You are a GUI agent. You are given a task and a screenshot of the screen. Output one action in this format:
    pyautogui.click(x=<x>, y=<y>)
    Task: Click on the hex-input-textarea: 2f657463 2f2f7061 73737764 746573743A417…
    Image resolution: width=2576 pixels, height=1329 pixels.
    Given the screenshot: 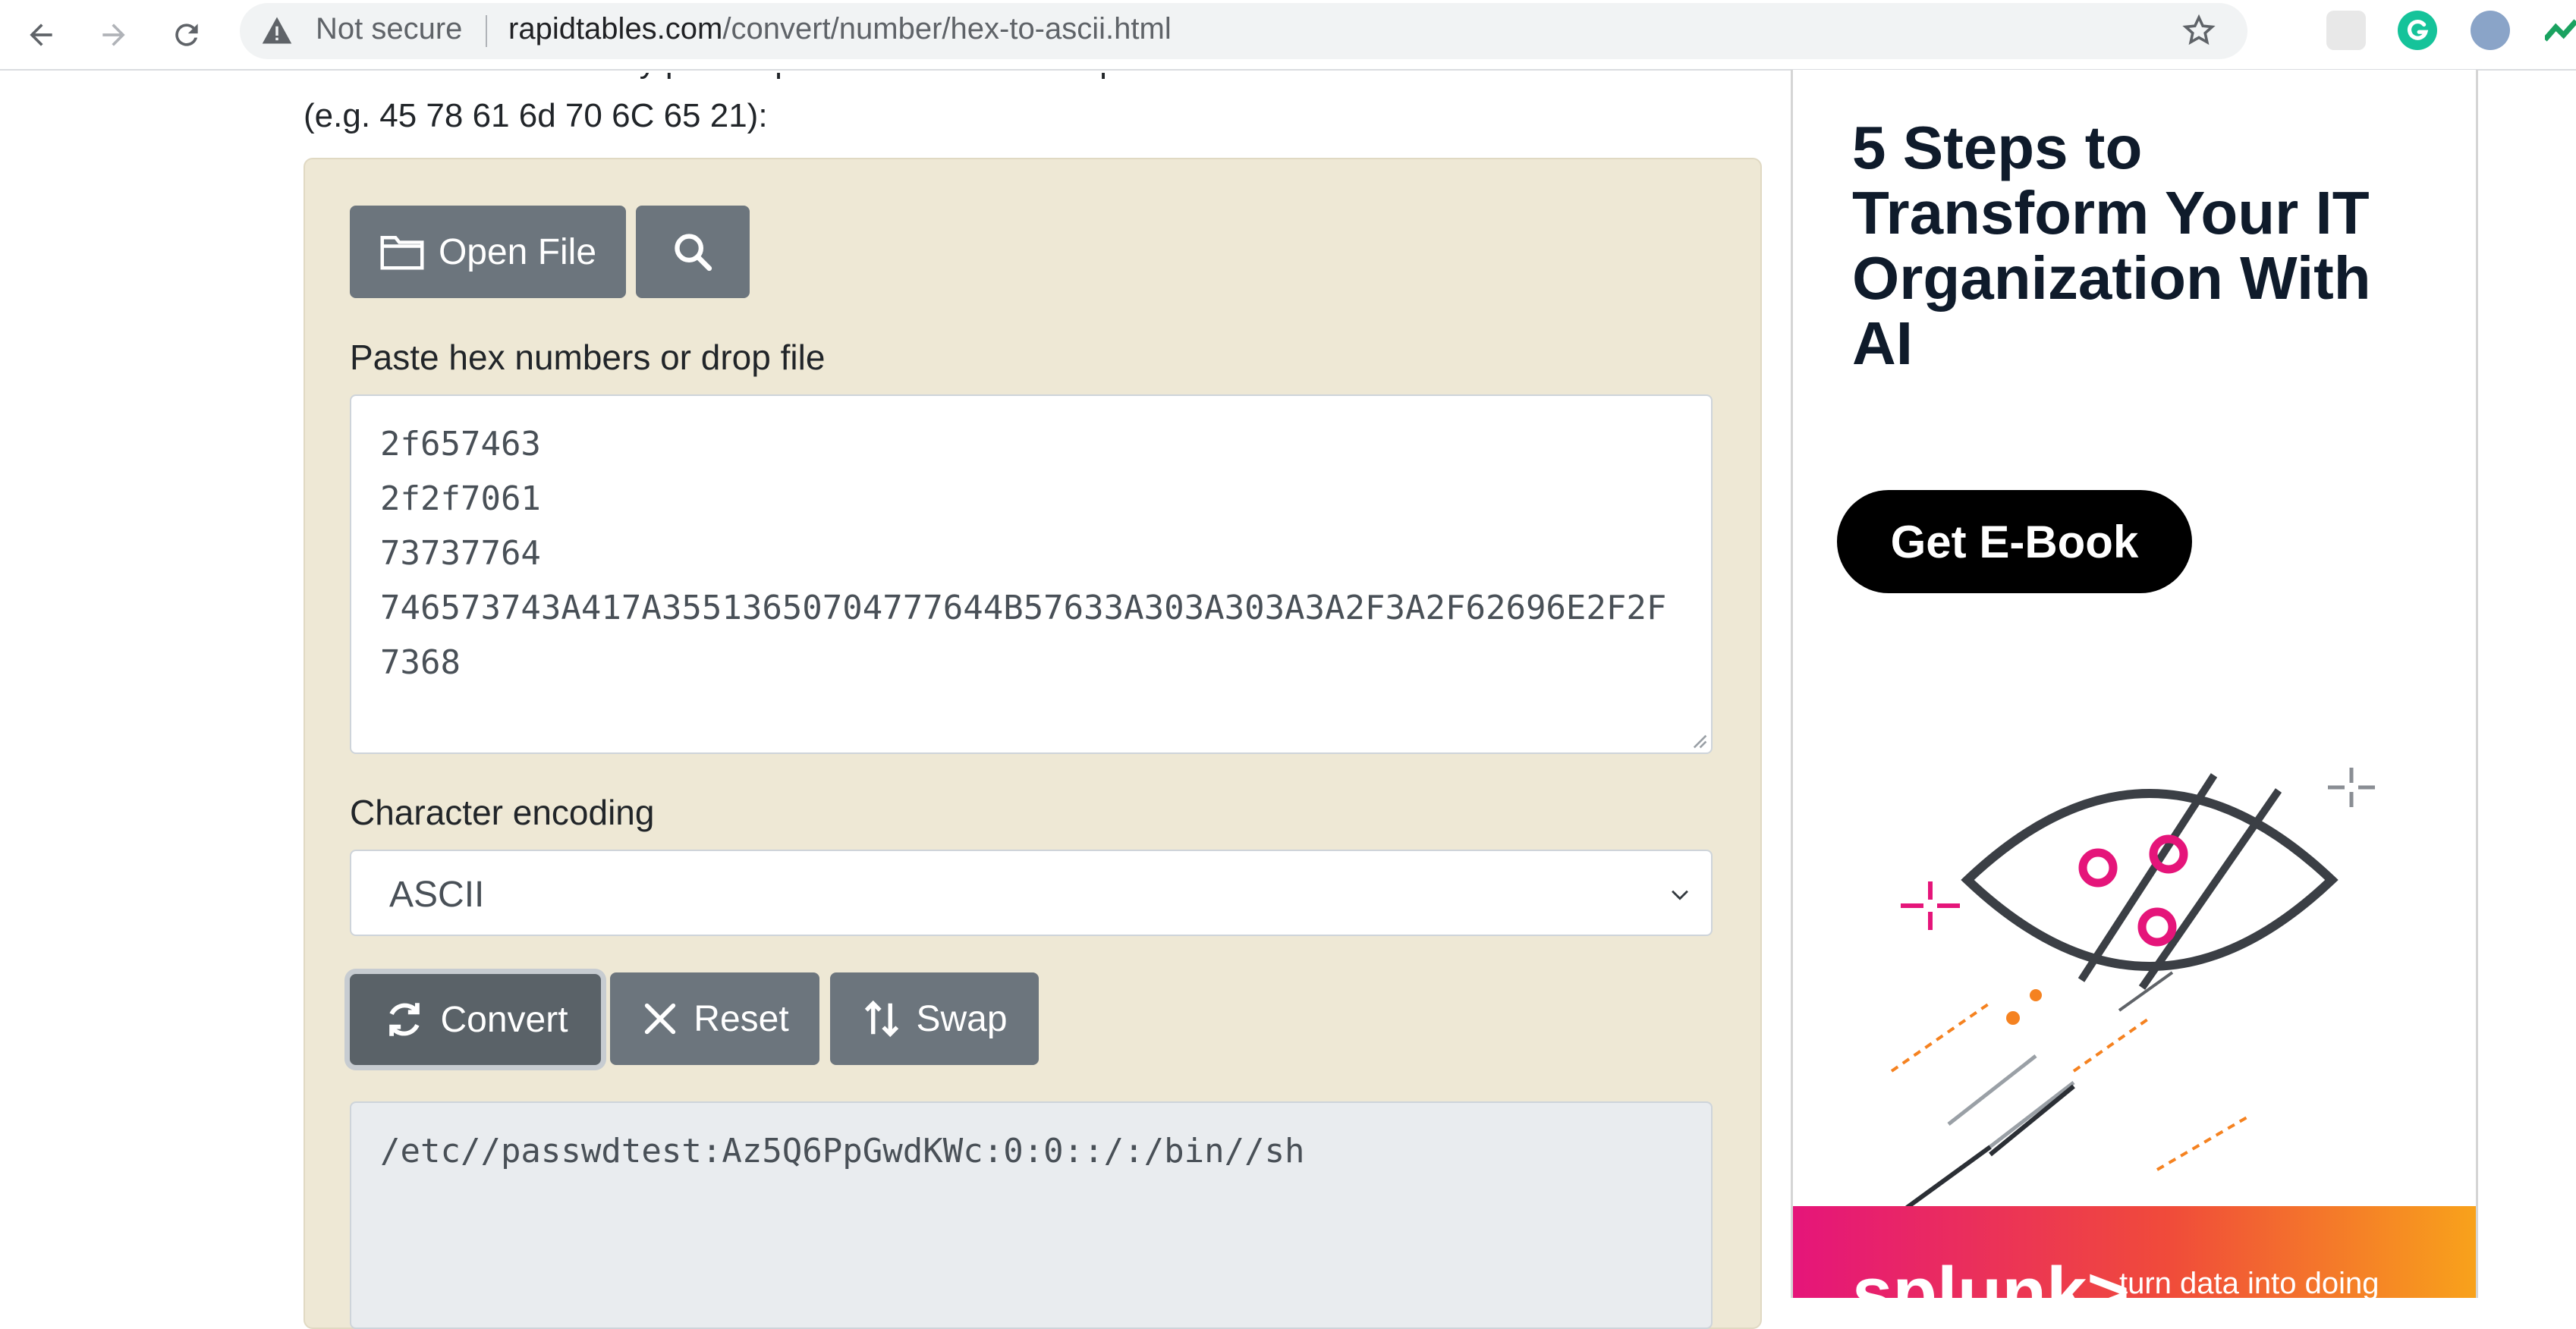 What is the action you would take?
    pyautogui.click(x=1031, y=574)
    